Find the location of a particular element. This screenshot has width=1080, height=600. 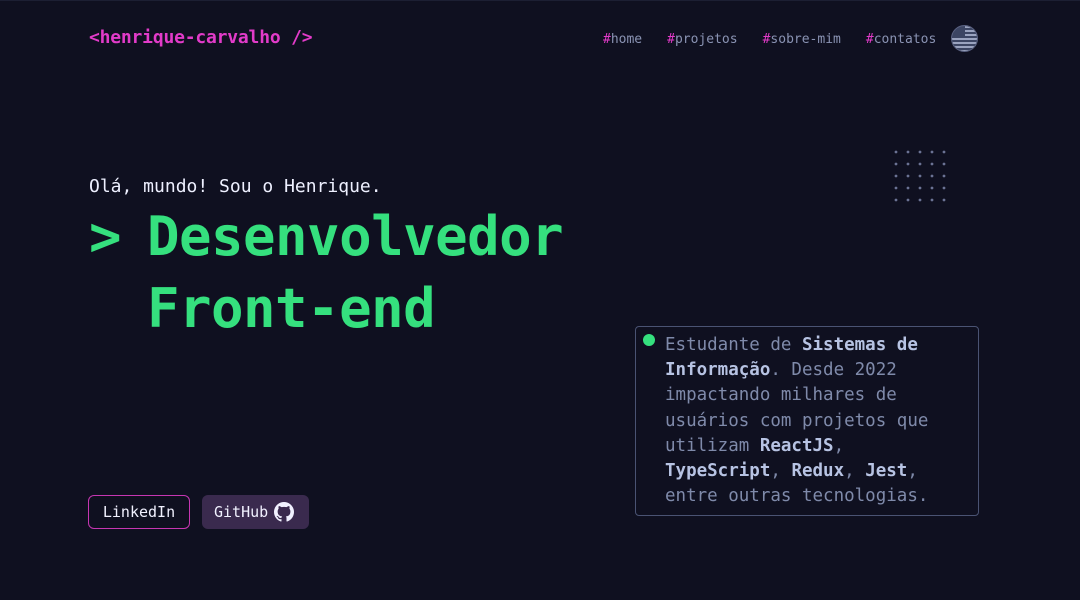

status-dot-icon is located at coordinates (649, 340).